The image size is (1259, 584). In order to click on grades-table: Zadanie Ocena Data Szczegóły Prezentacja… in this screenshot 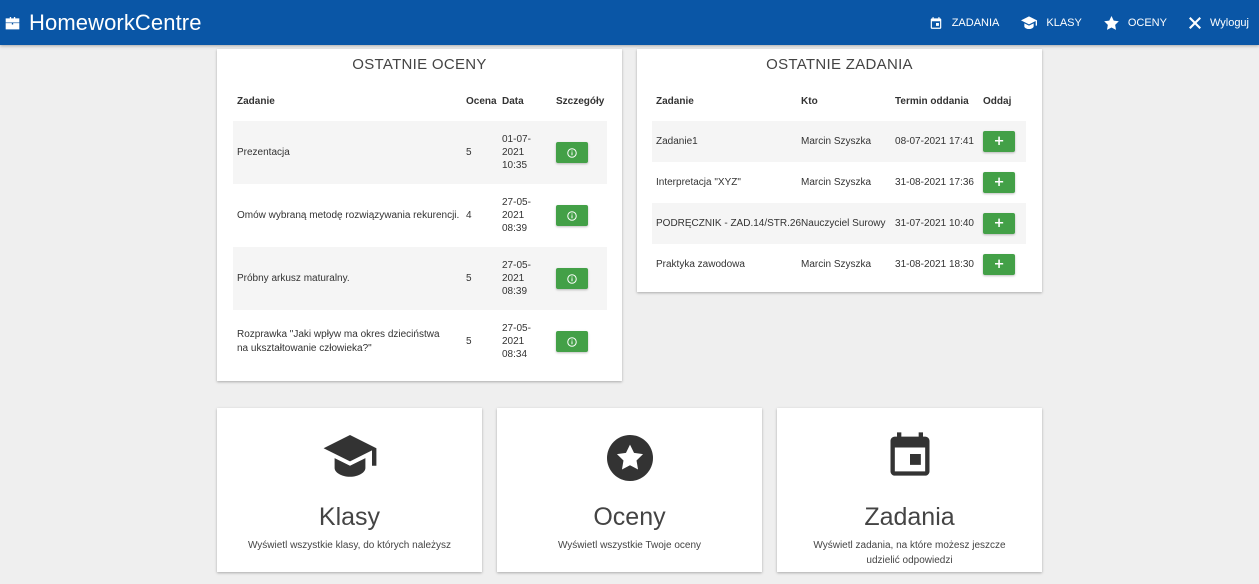, I will do `click(420, 226)`.